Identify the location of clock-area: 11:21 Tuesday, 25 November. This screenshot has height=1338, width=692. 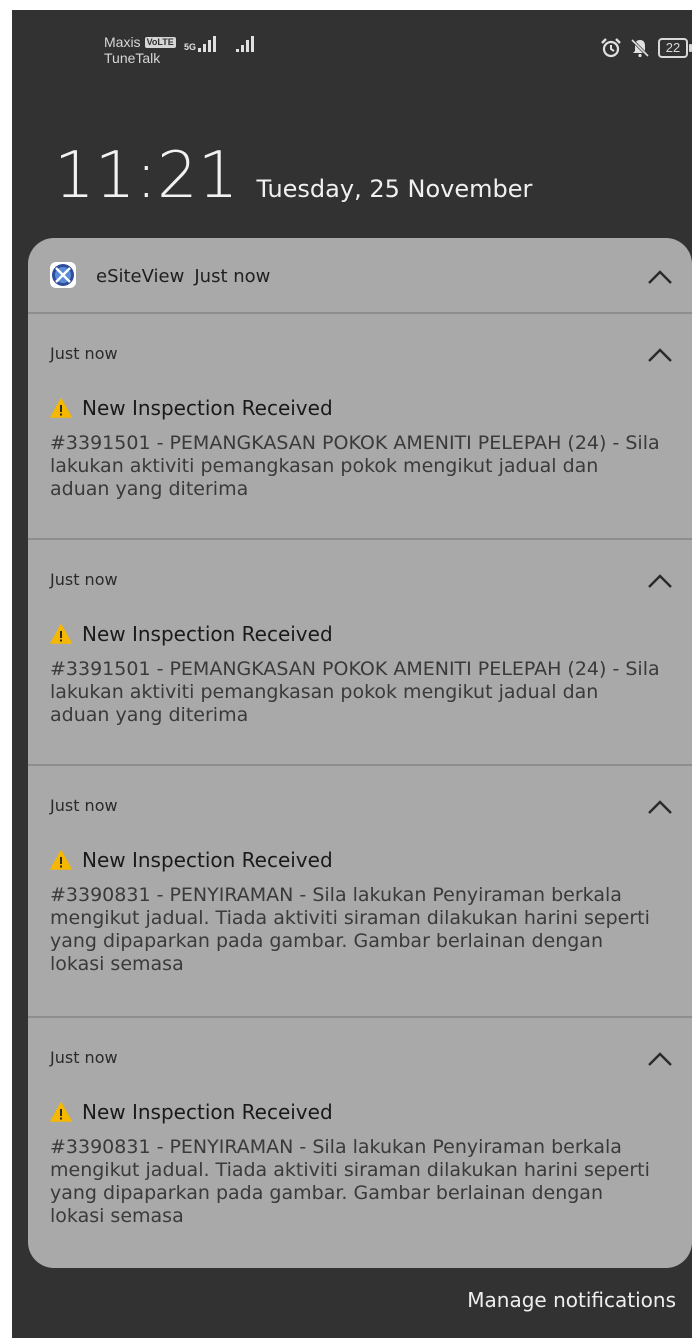
(293, 176).